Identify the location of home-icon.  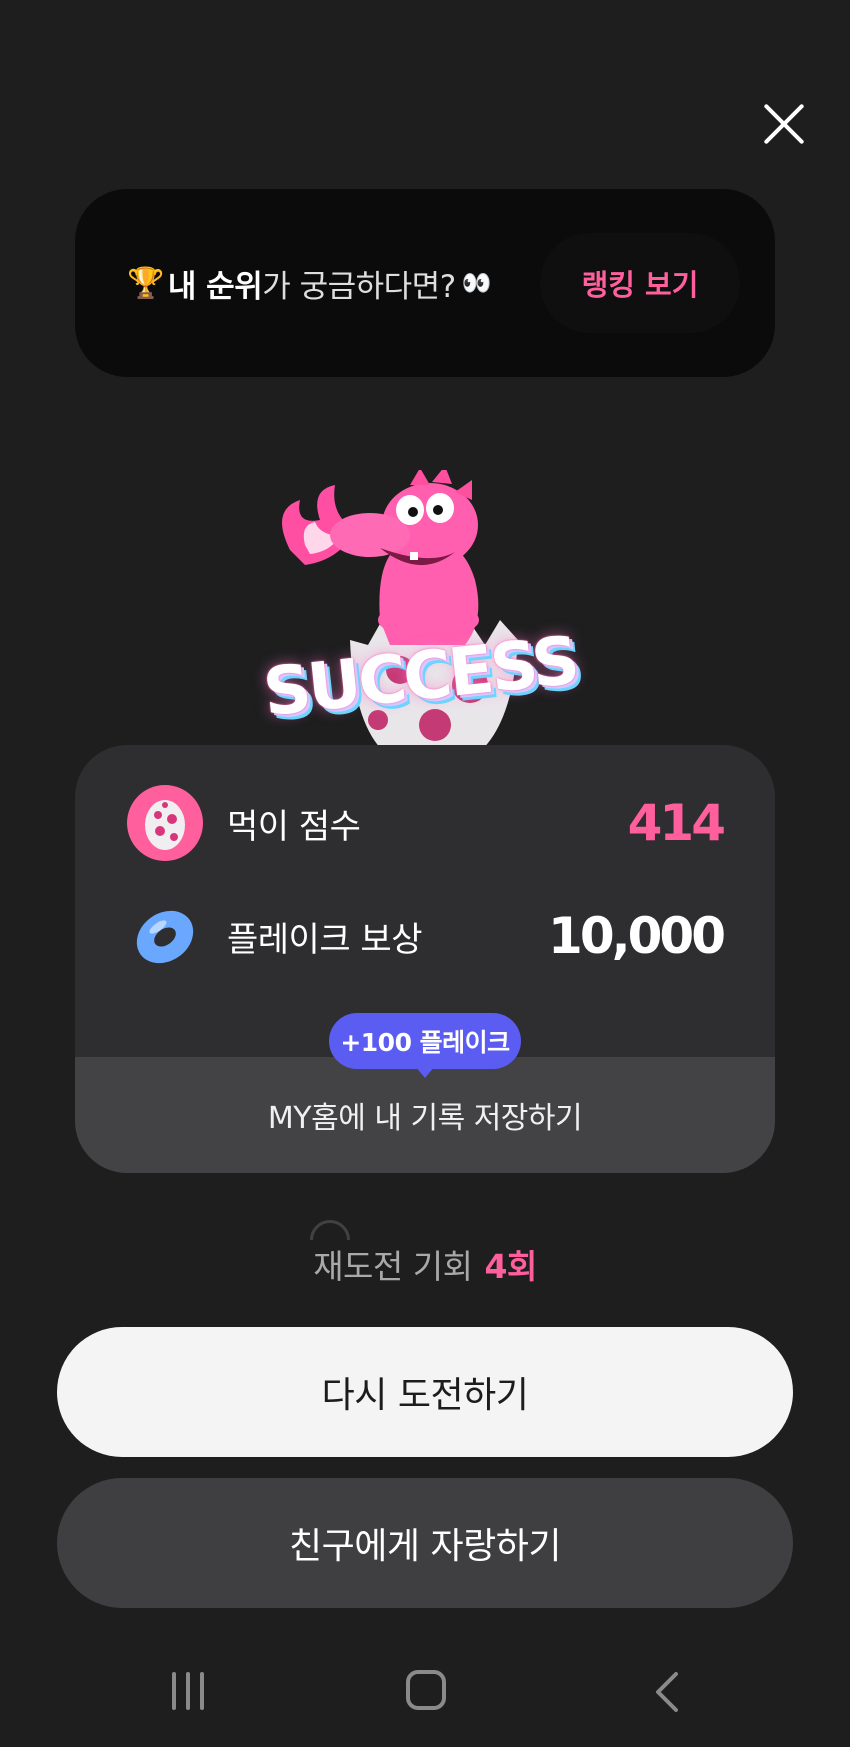
(426, 1690).